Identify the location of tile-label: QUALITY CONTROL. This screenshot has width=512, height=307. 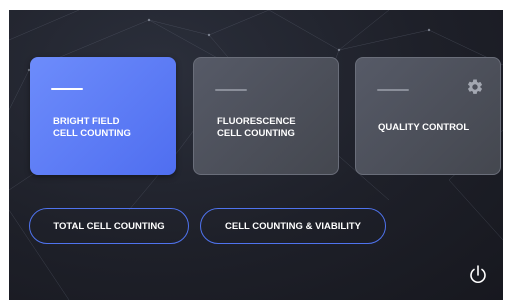
(424, 127).